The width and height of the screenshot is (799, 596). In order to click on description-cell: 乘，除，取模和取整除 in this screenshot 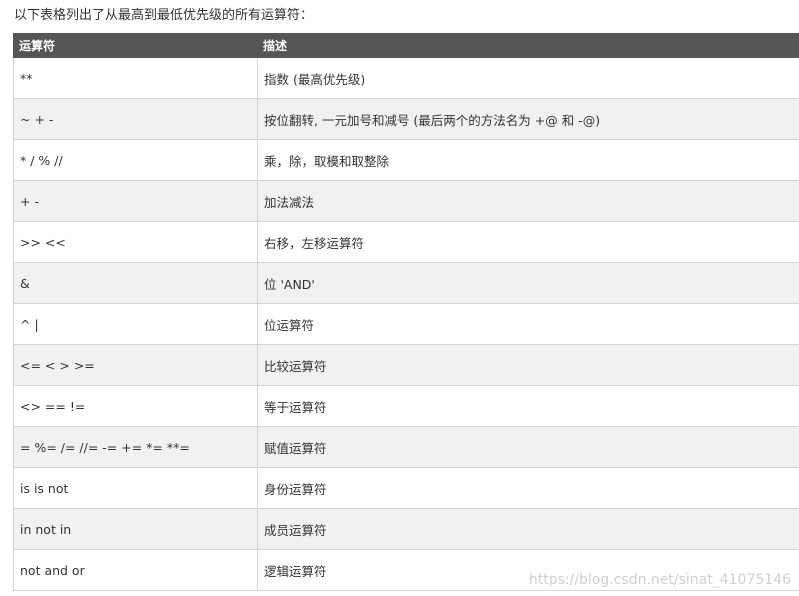, I will do `click(528, 160)`.